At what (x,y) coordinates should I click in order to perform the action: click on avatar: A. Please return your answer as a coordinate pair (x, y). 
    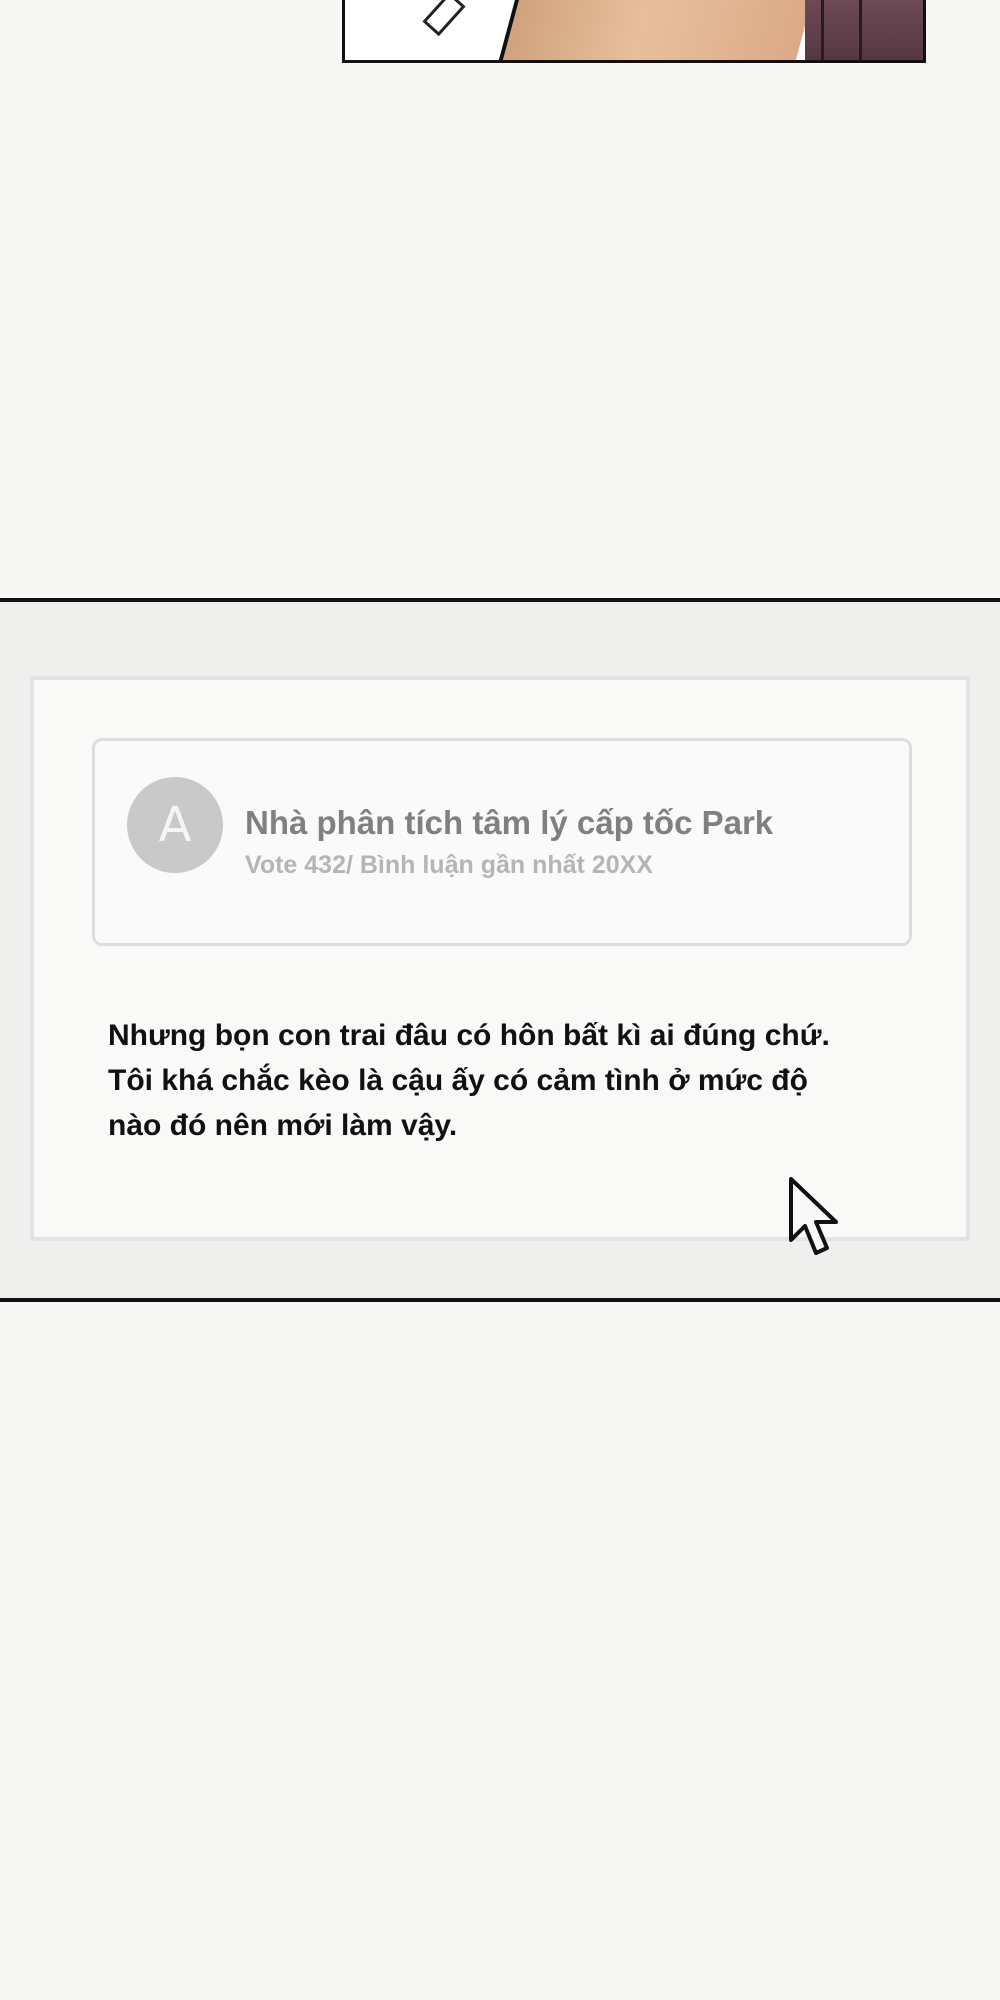
    Looking at the image, I should click on (175, 825).